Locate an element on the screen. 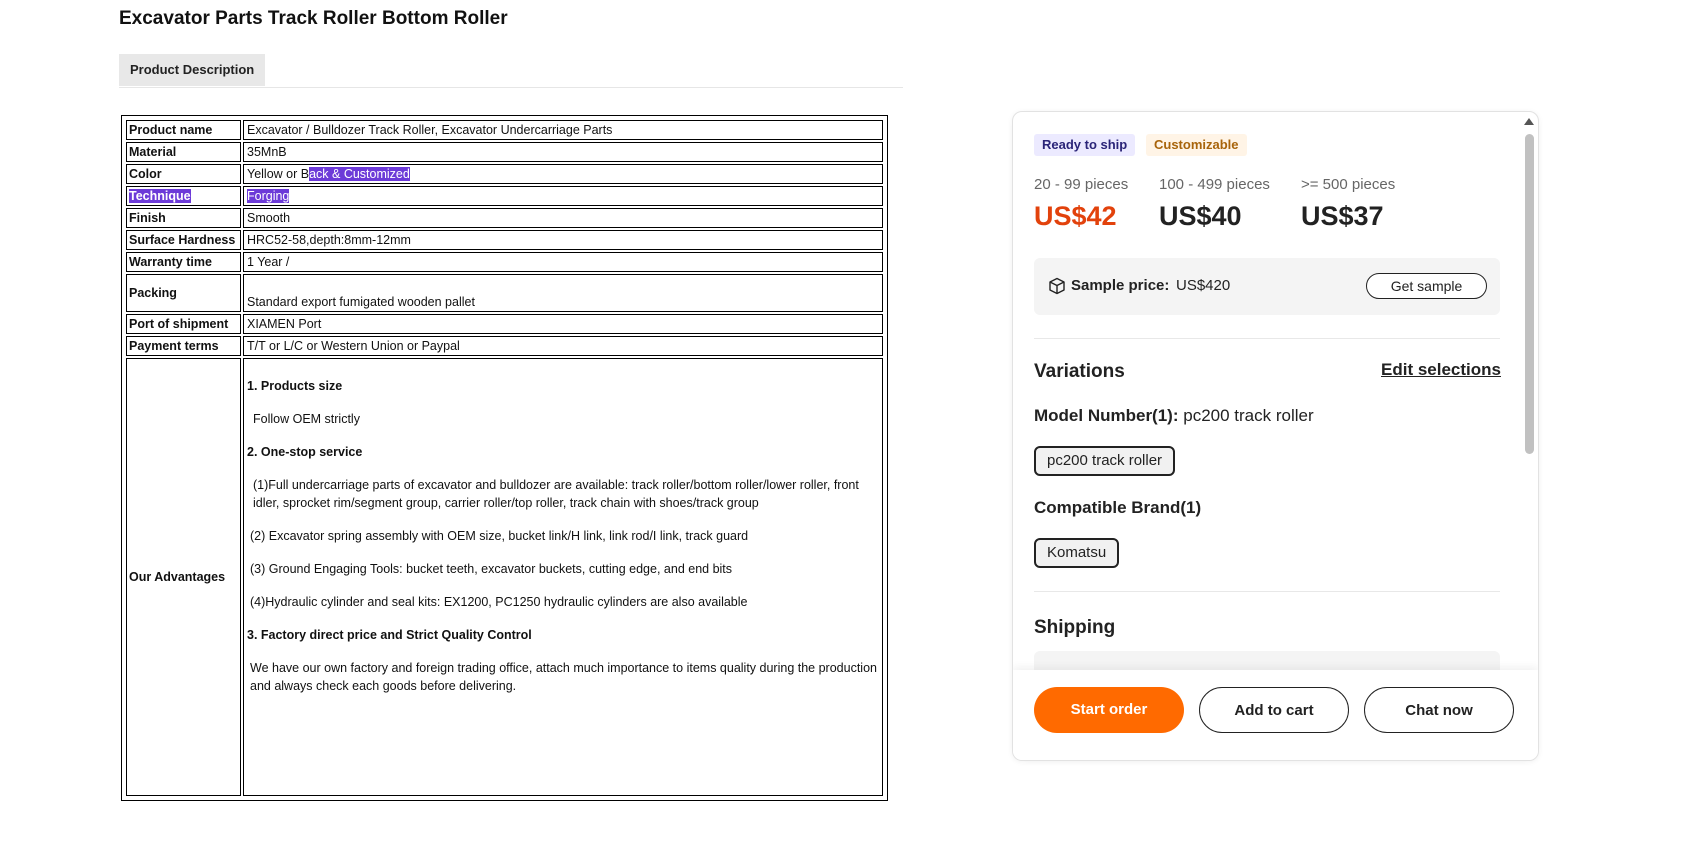 This screenshot has width=1690, height=867. table-row: Technique Forging is located at coordinates (504, 196).